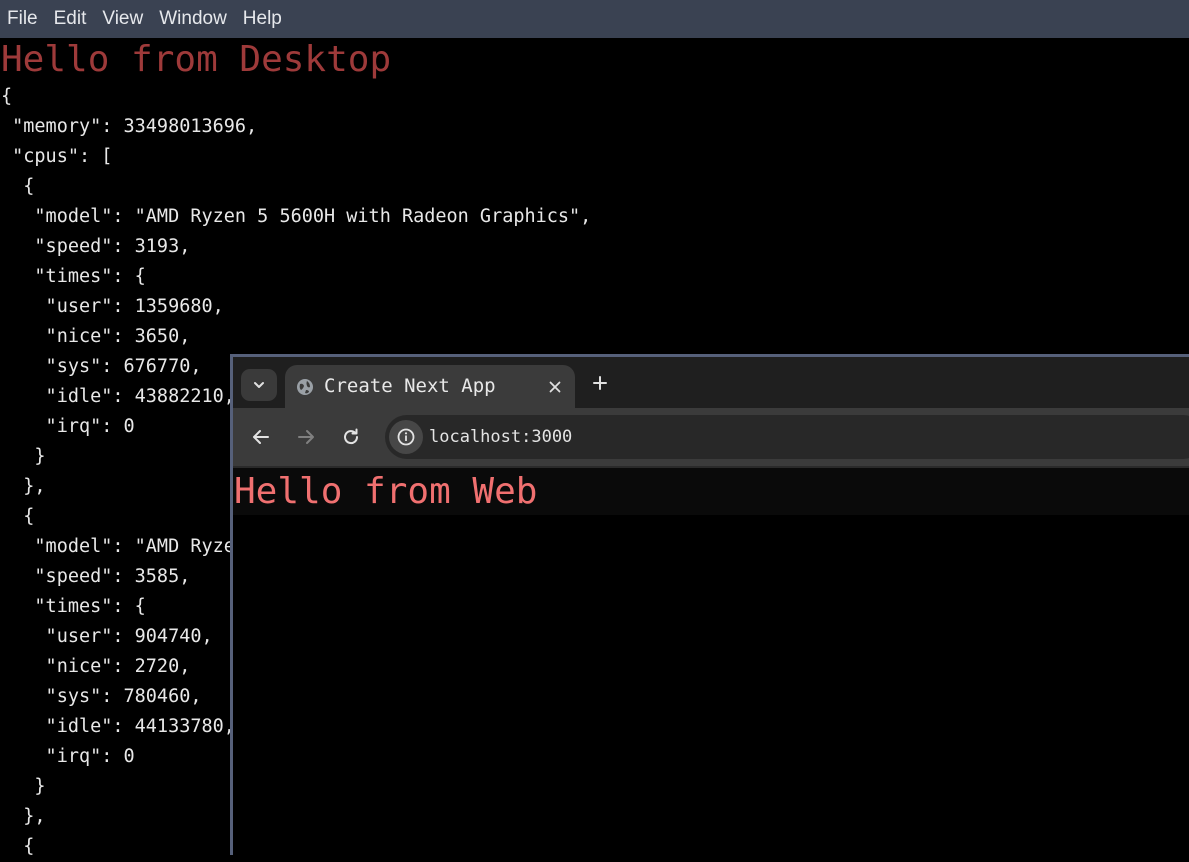 This screenshot has width=1189, height=862. What do you see at coordinates (787, 437) in the screenshot?
I see `address-bar: localhost:3000` at bounding box center [787, 437].